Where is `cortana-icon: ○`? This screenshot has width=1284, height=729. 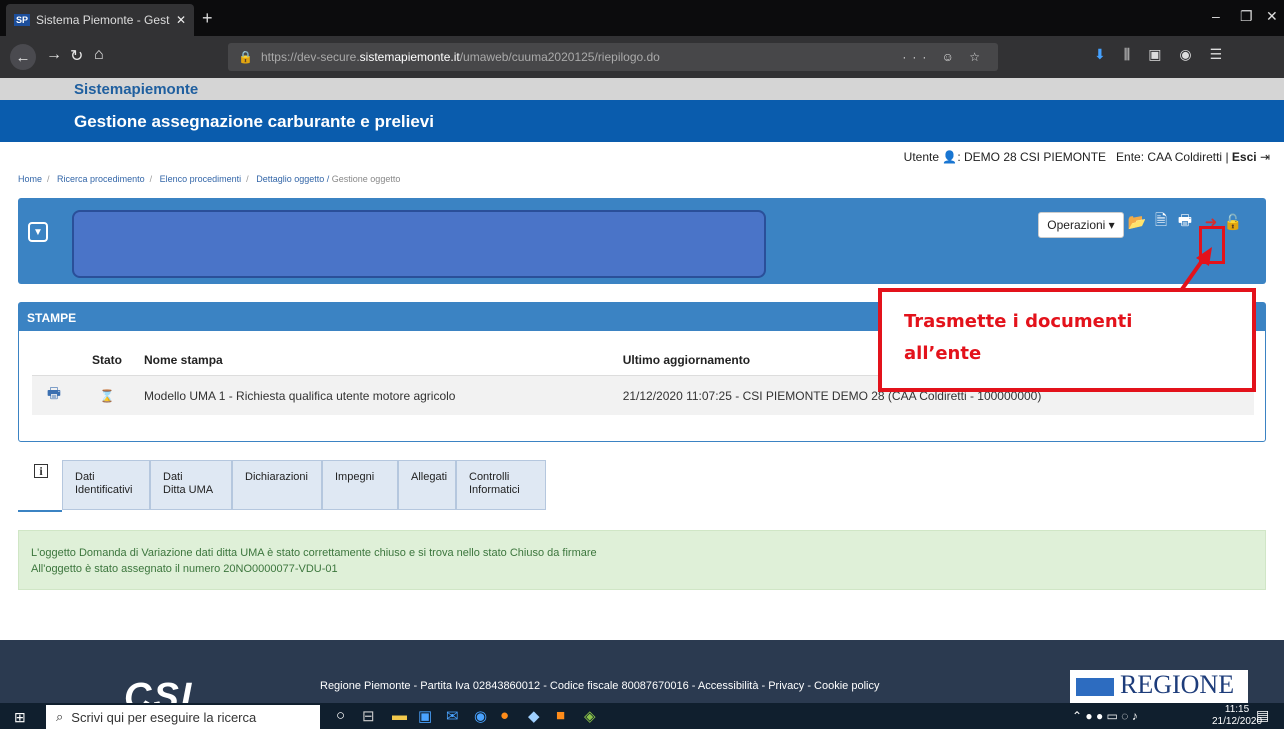
cortana-icon: ○ is located at coordinates (340, 715).